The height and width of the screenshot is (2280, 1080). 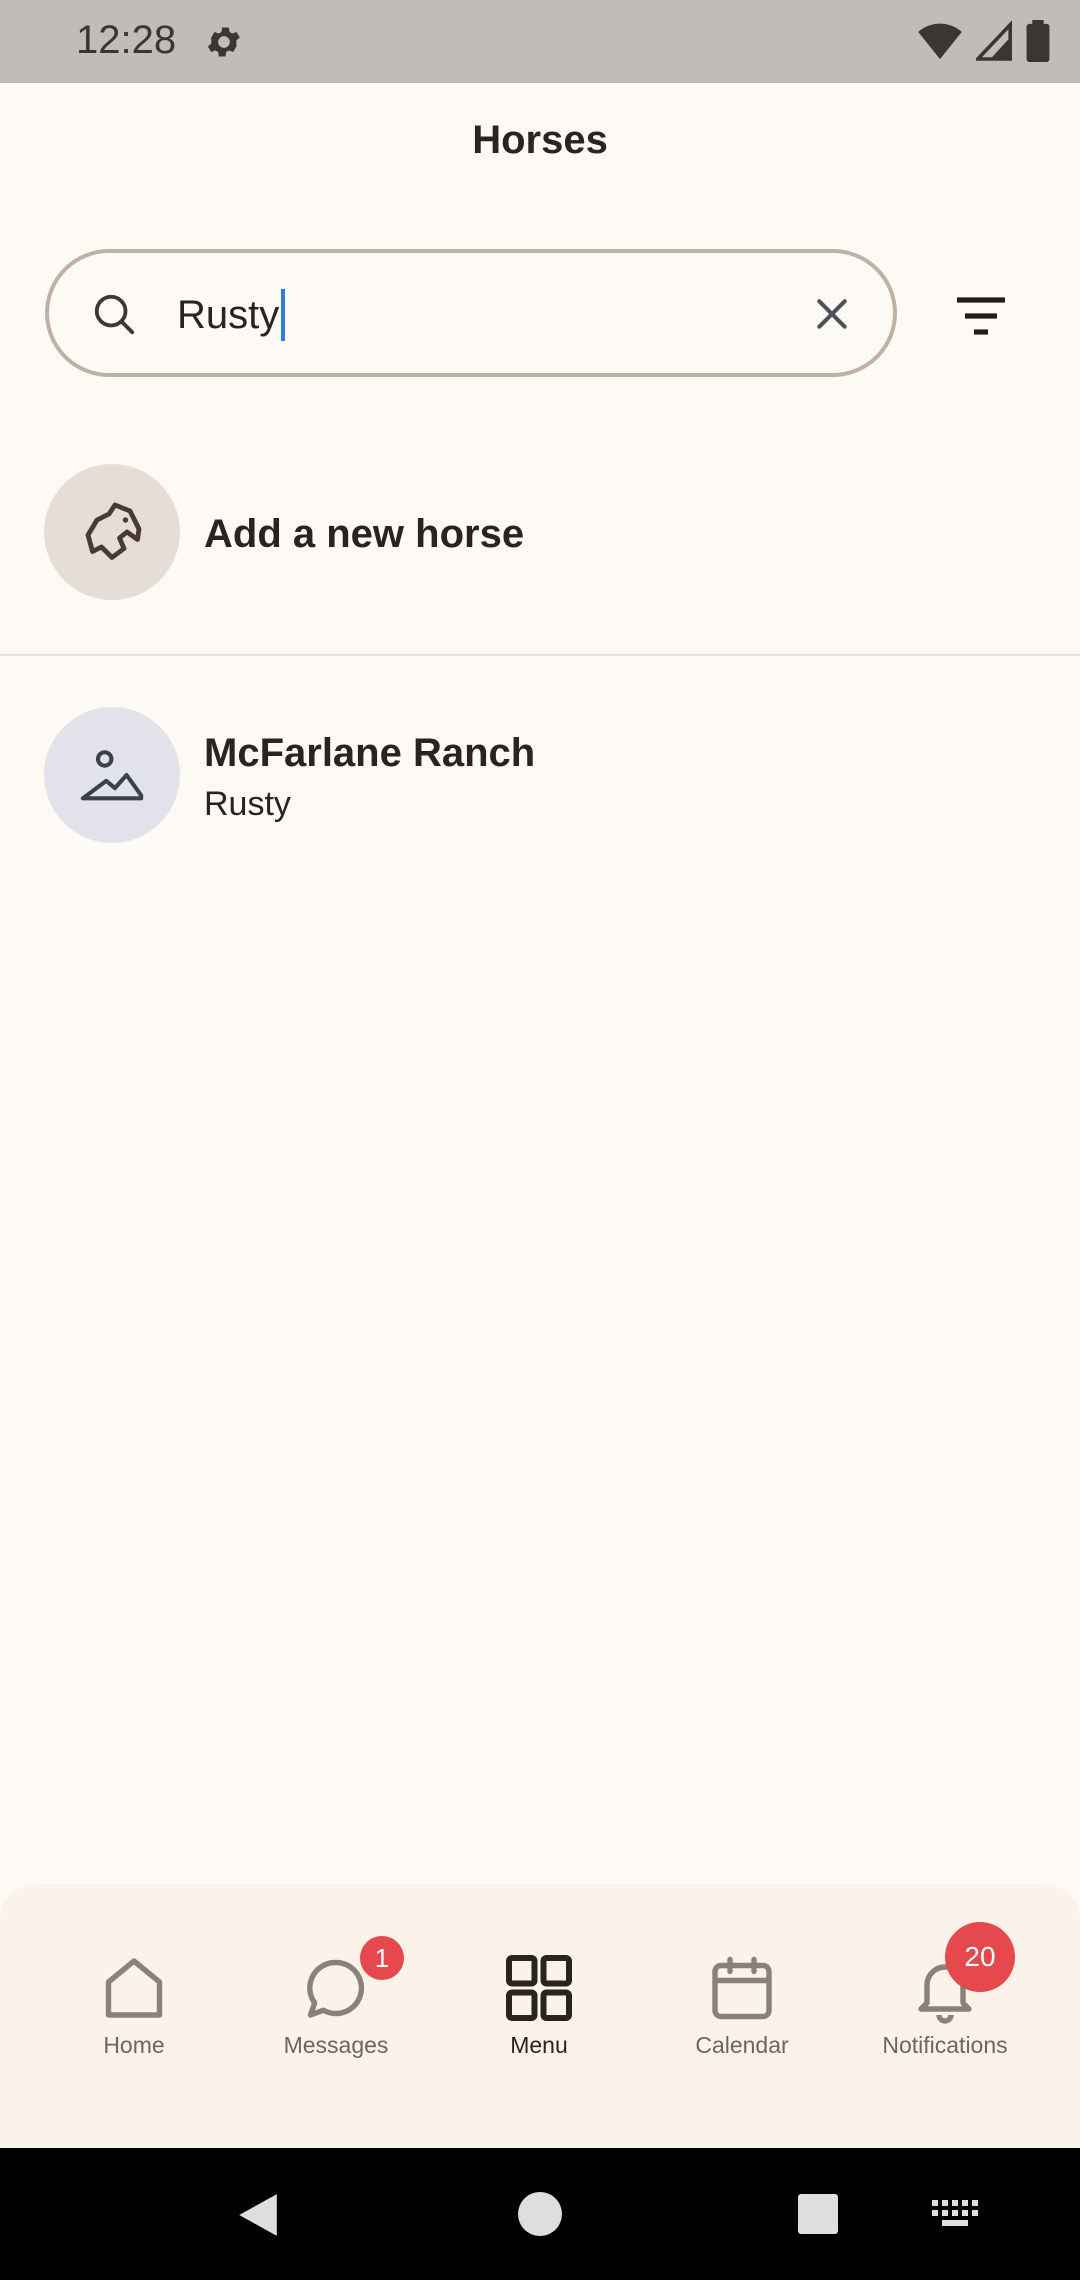 What do you see at coordinates (540, 777) in the screenshot?
I see `list-item: McFarlane Ranch Rusty` at bounding box center [540, 777].